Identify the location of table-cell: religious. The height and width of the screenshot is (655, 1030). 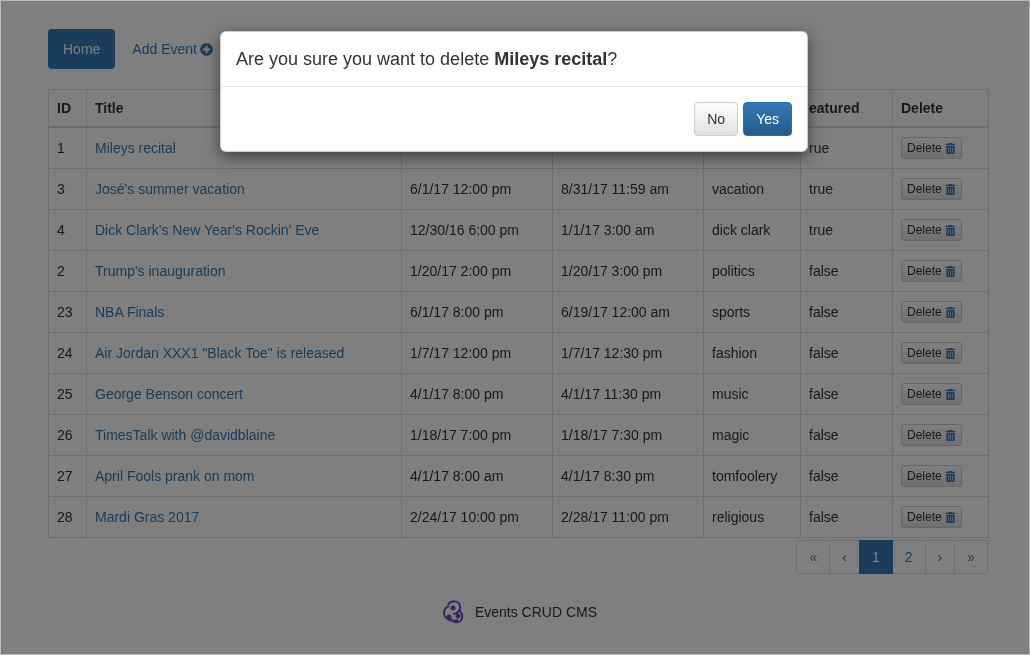
(752, 517).